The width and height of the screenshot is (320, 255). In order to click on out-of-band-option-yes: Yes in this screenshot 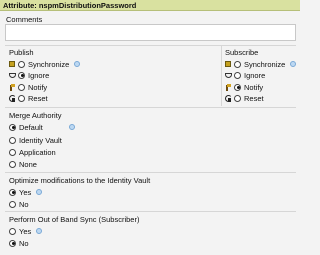, I will do `click(26, 231)`.